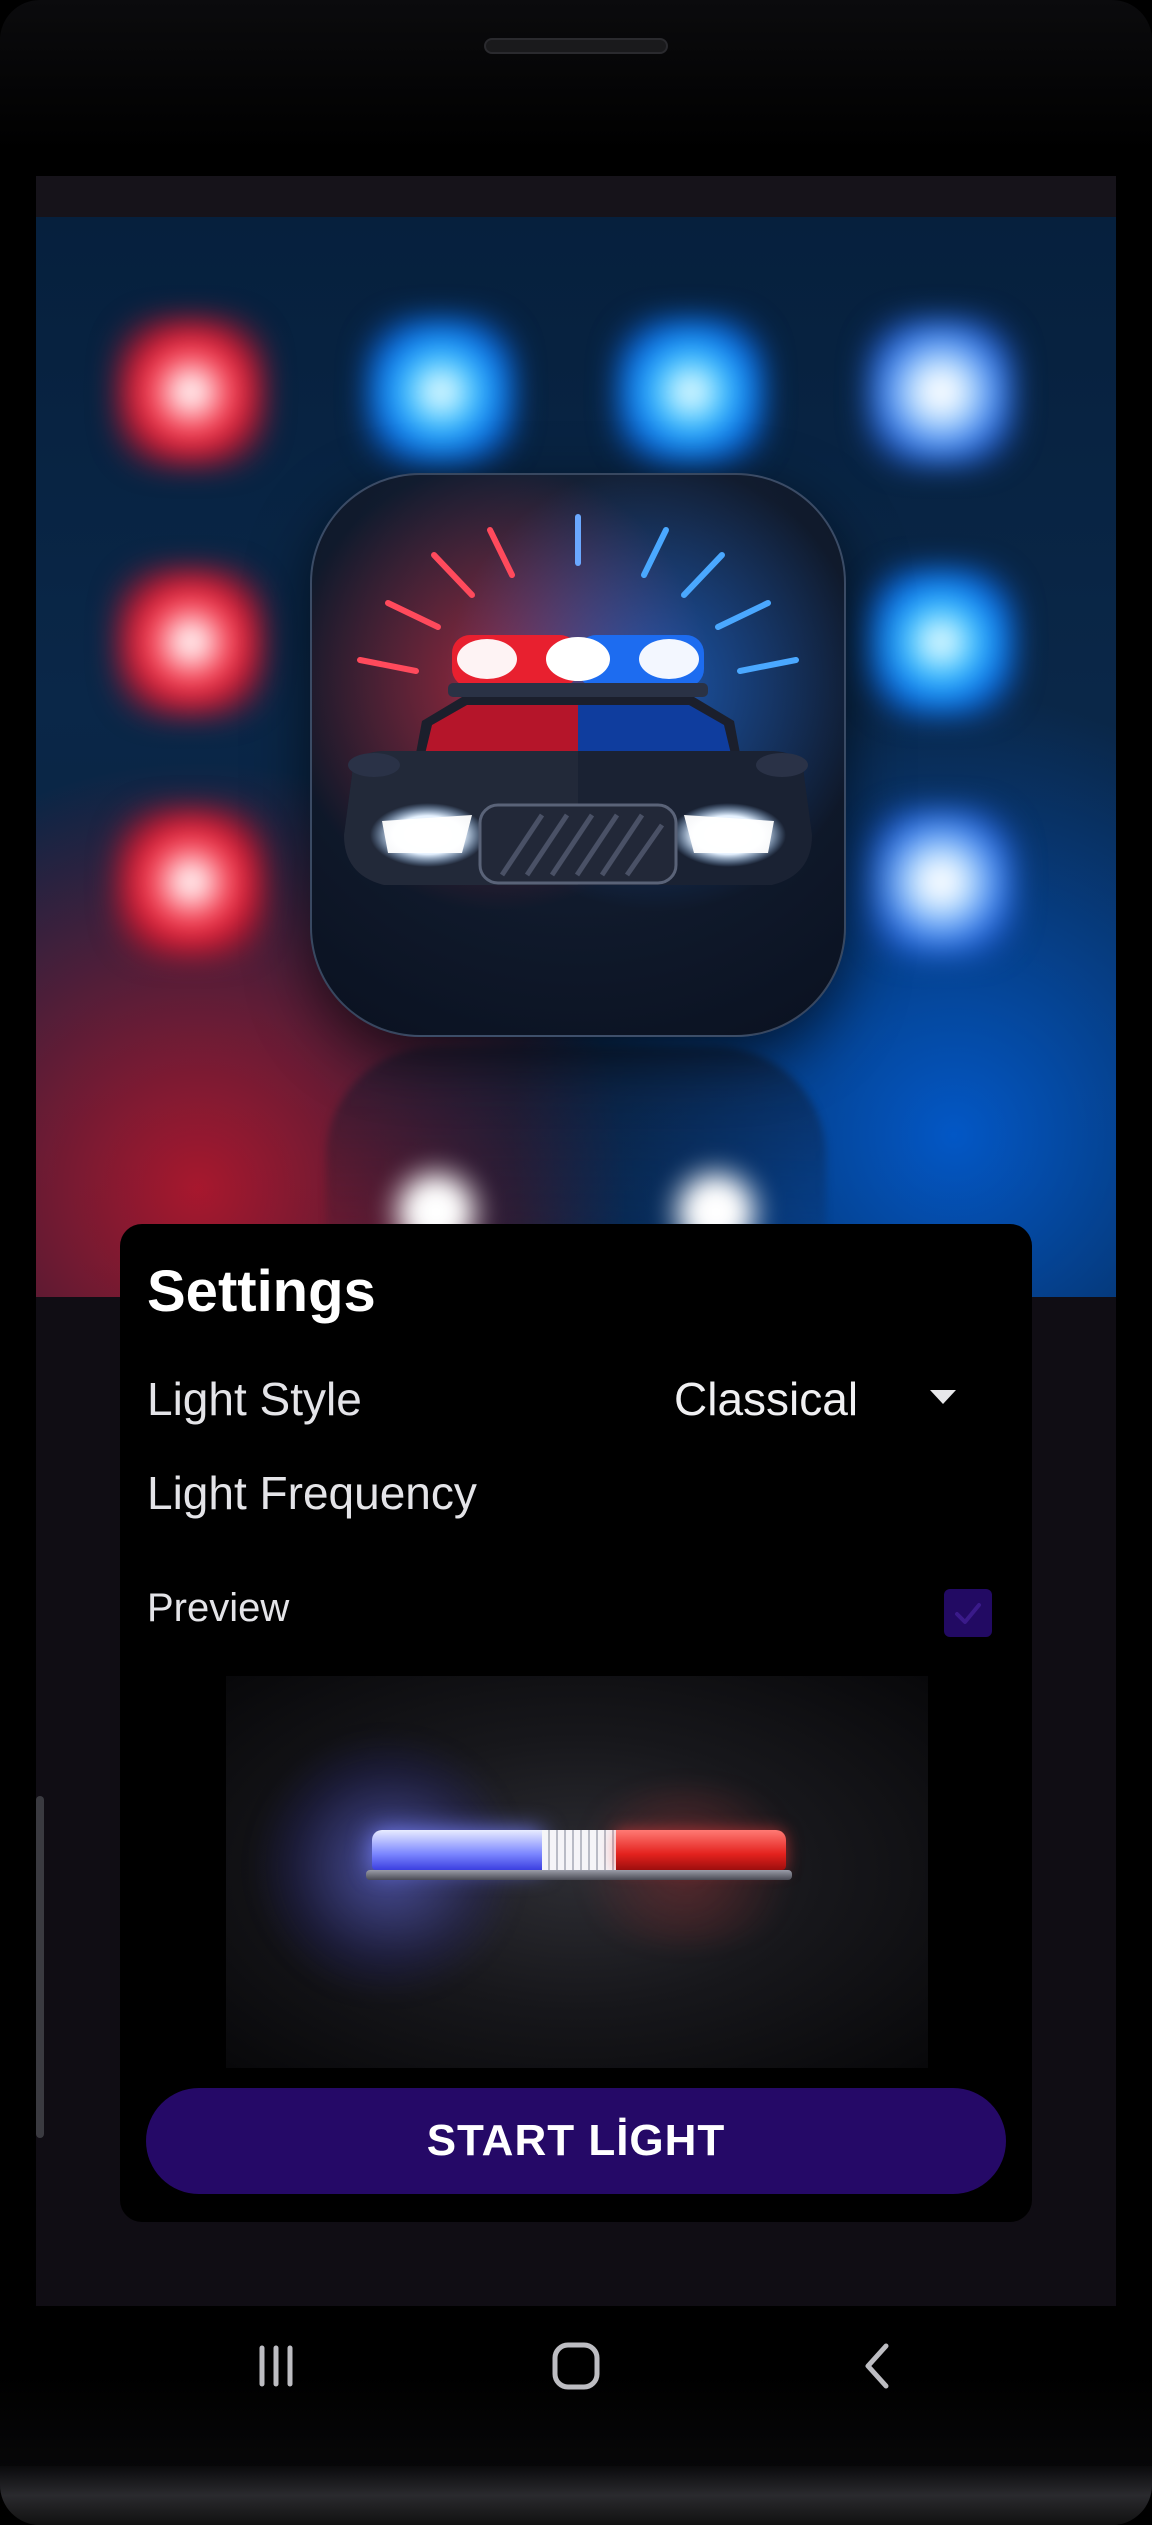 Image resolution: width=1152 pixels, height=2525 pixels. What do you see at coordinates (766, 1399) in the screenshot?
I see `light-style-value: Classical` at bounding box center [766, 1399].